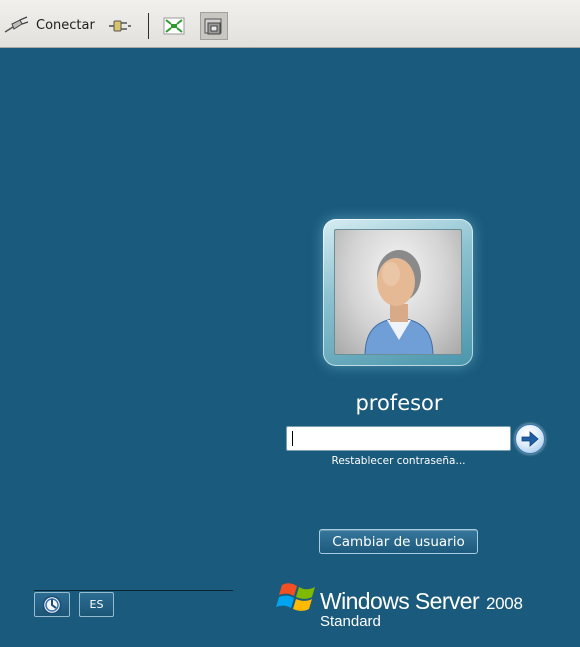  What do you see at coordinates (504, 603) in the screenshot?
I see `brand-version: 2008` at bounding box center [504, 603].